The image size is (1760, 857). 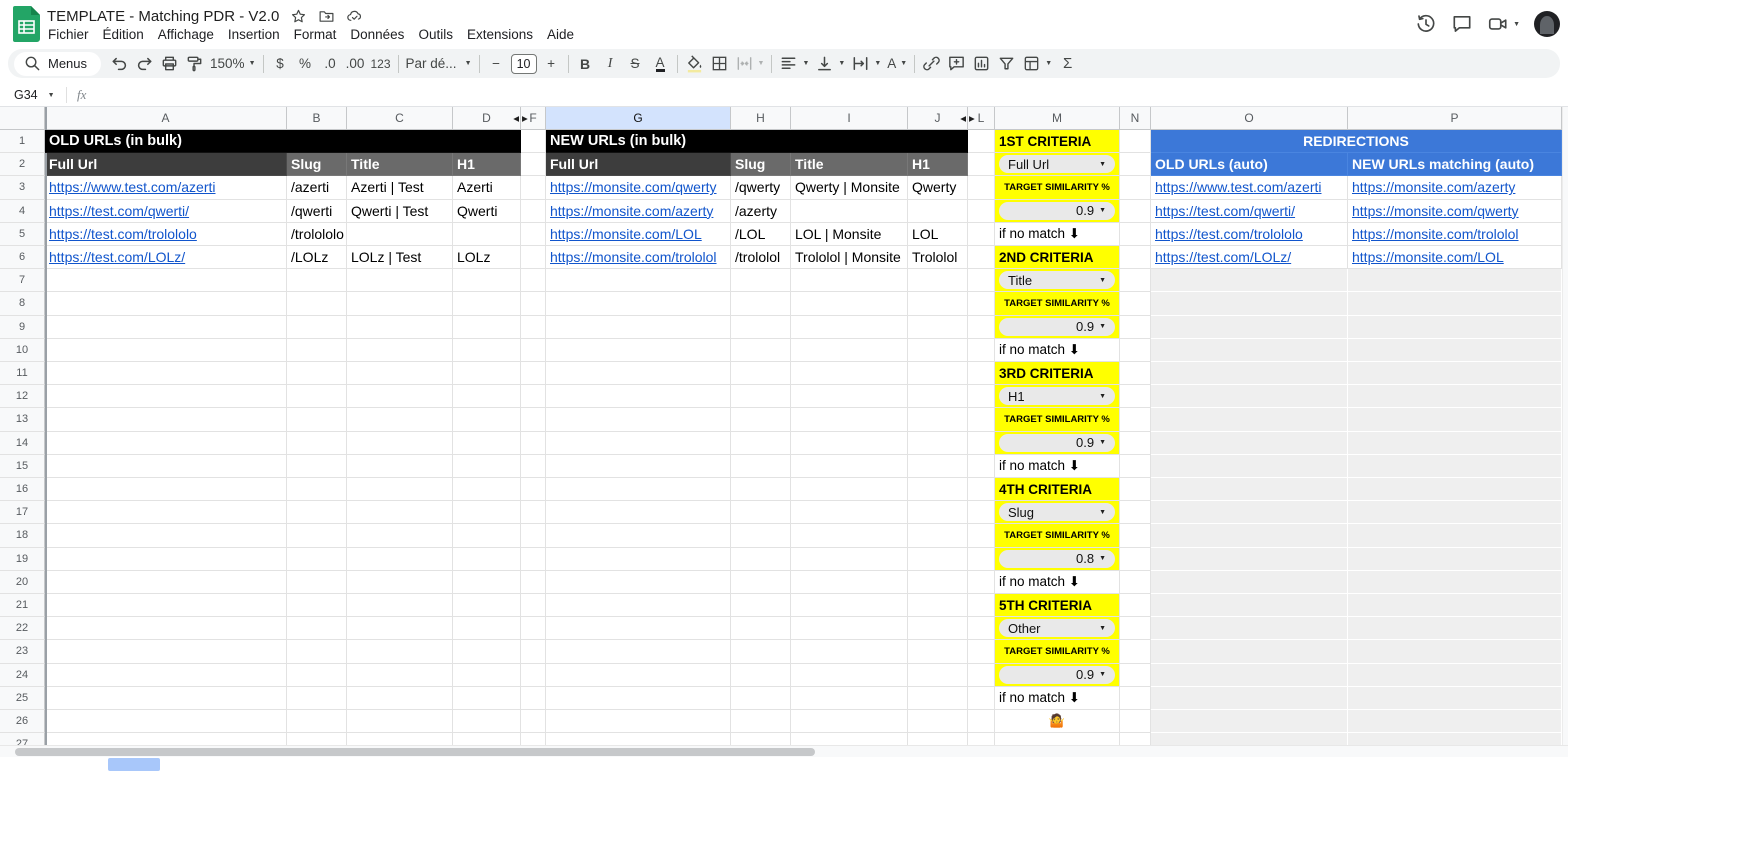 I want to click on cell-A8, so click(x=166, y=304).